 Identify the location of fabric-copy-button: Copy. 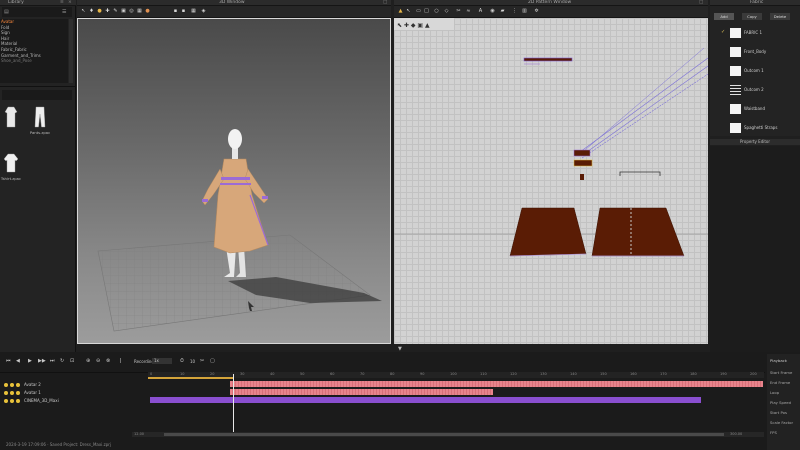
(752, 16).